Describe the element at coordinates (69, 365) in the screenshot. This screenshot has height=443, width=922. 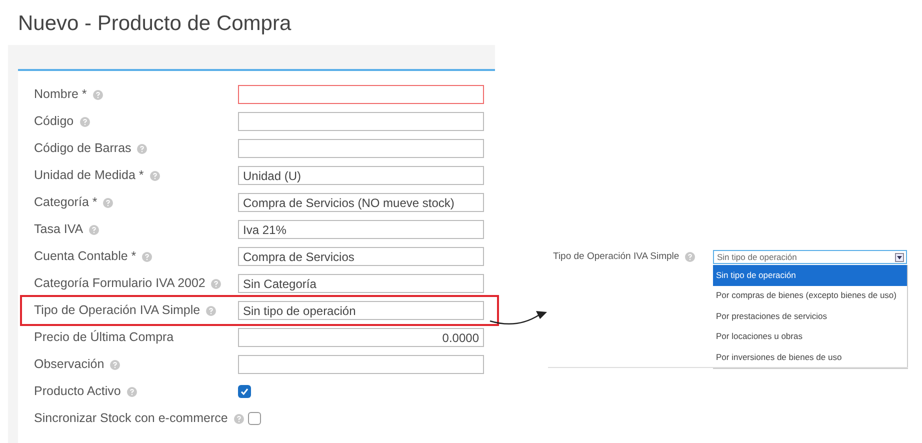
I see `field-label: Observación` at that location.